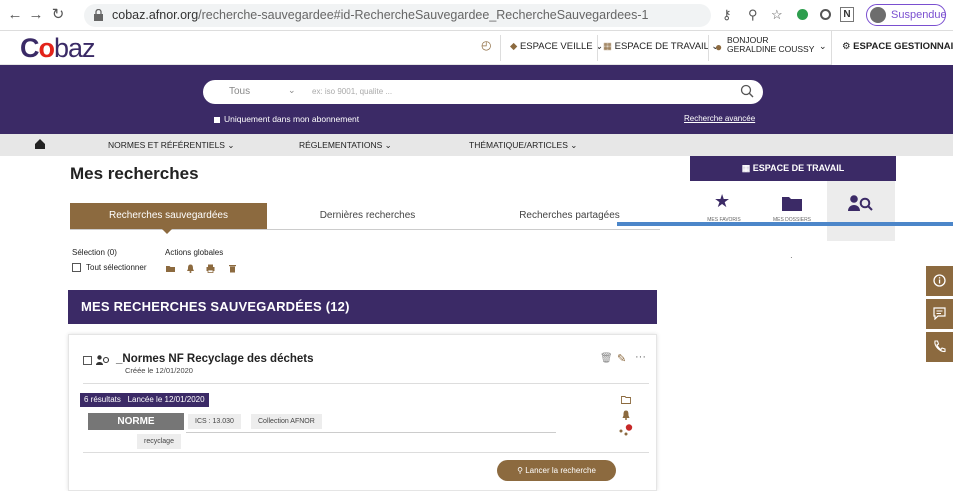 The width and height of the screenshot is (953, 491). Describe the element at coordinates (75, 48) in the screenshot. I see `logo-baz: baz` at that location.